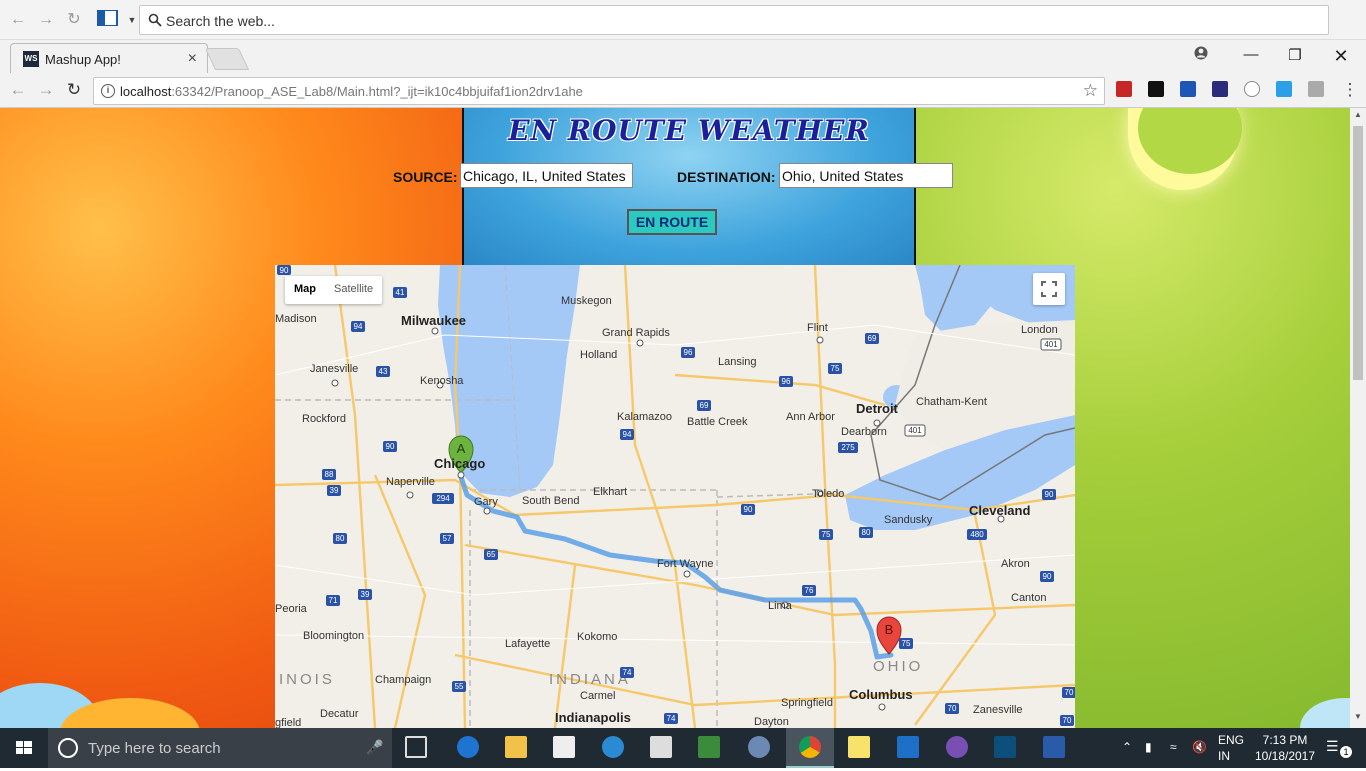 The width and height of the screenshot is (1366, 771). What do you see at coordinates (1358, 418) in the screenshot?
I see `page-scrollbar: ▲ ▼` at bounding box center [1358, 418].